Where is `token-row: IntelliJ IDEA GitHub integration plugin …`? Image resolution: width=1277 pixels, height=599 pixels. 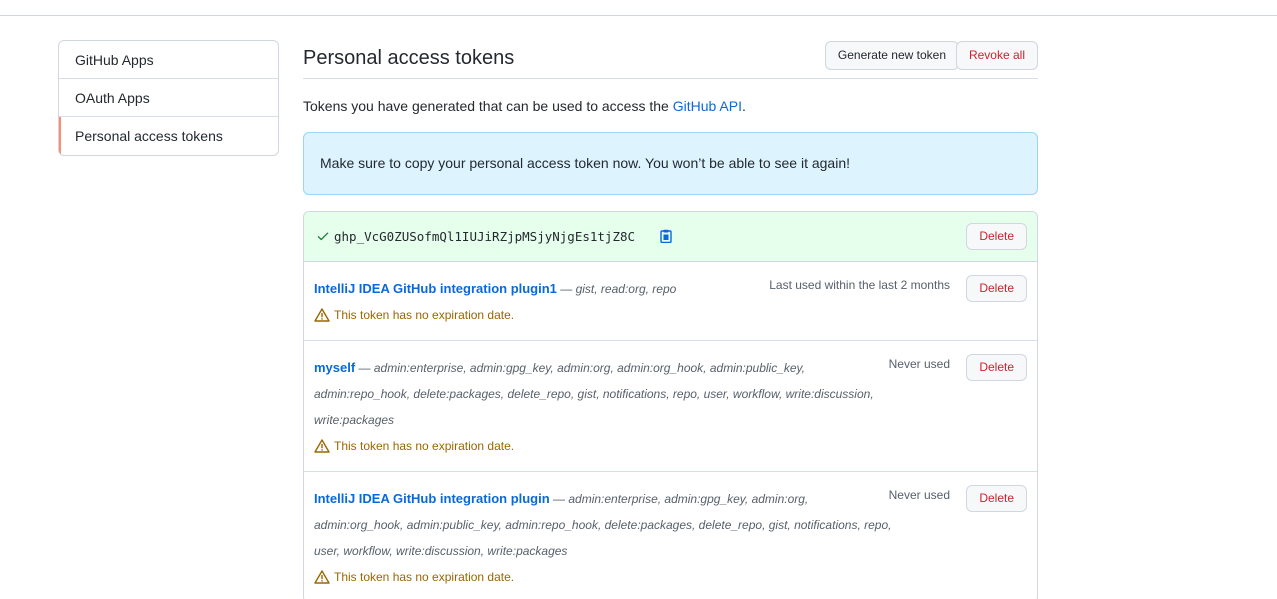
token-row: IntelliJ IDEA GitHub integration plugin … is located at coordinates (670, 535).